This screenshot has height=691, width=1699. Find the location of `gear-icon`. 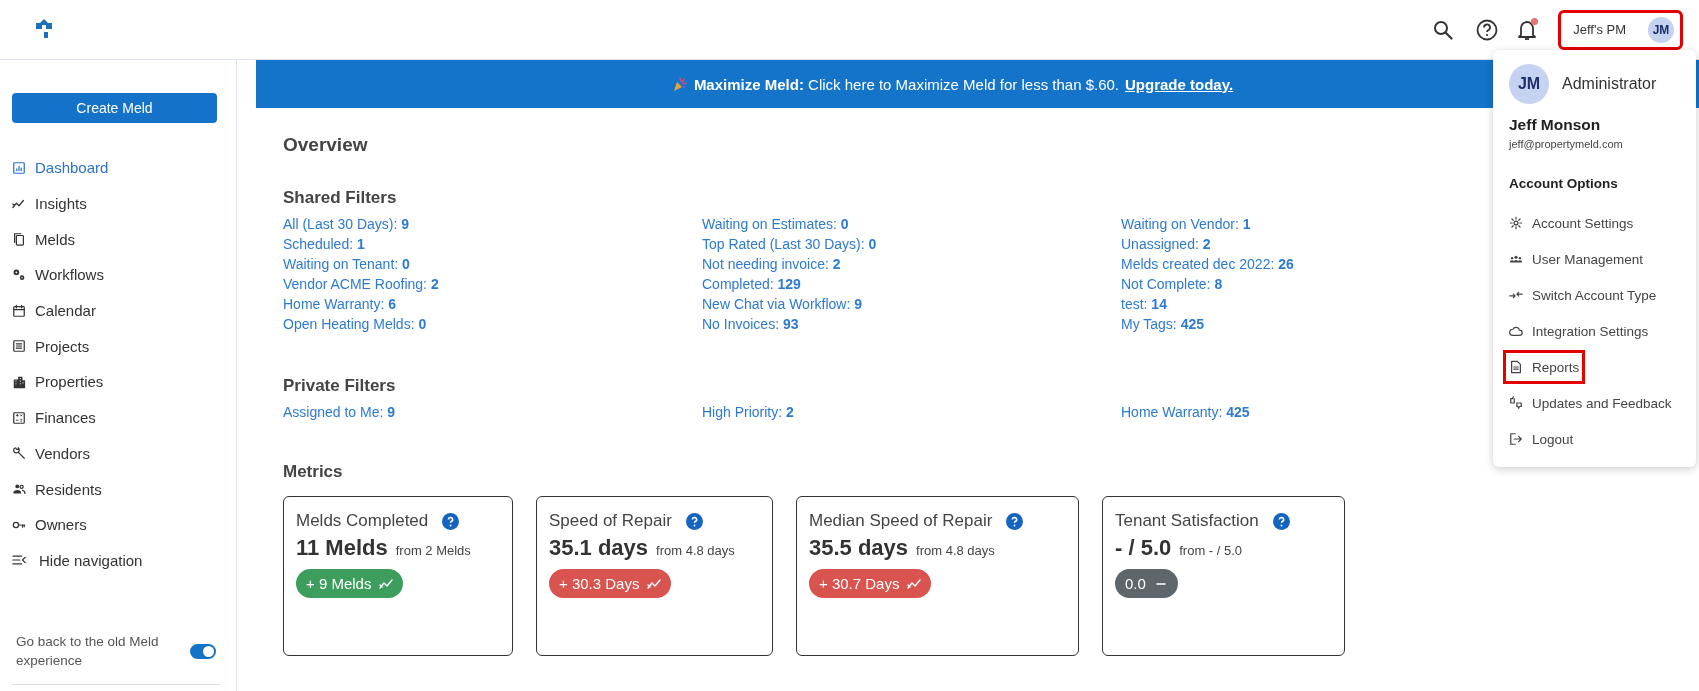

gear-icon is located at coordinates (1516, 223).